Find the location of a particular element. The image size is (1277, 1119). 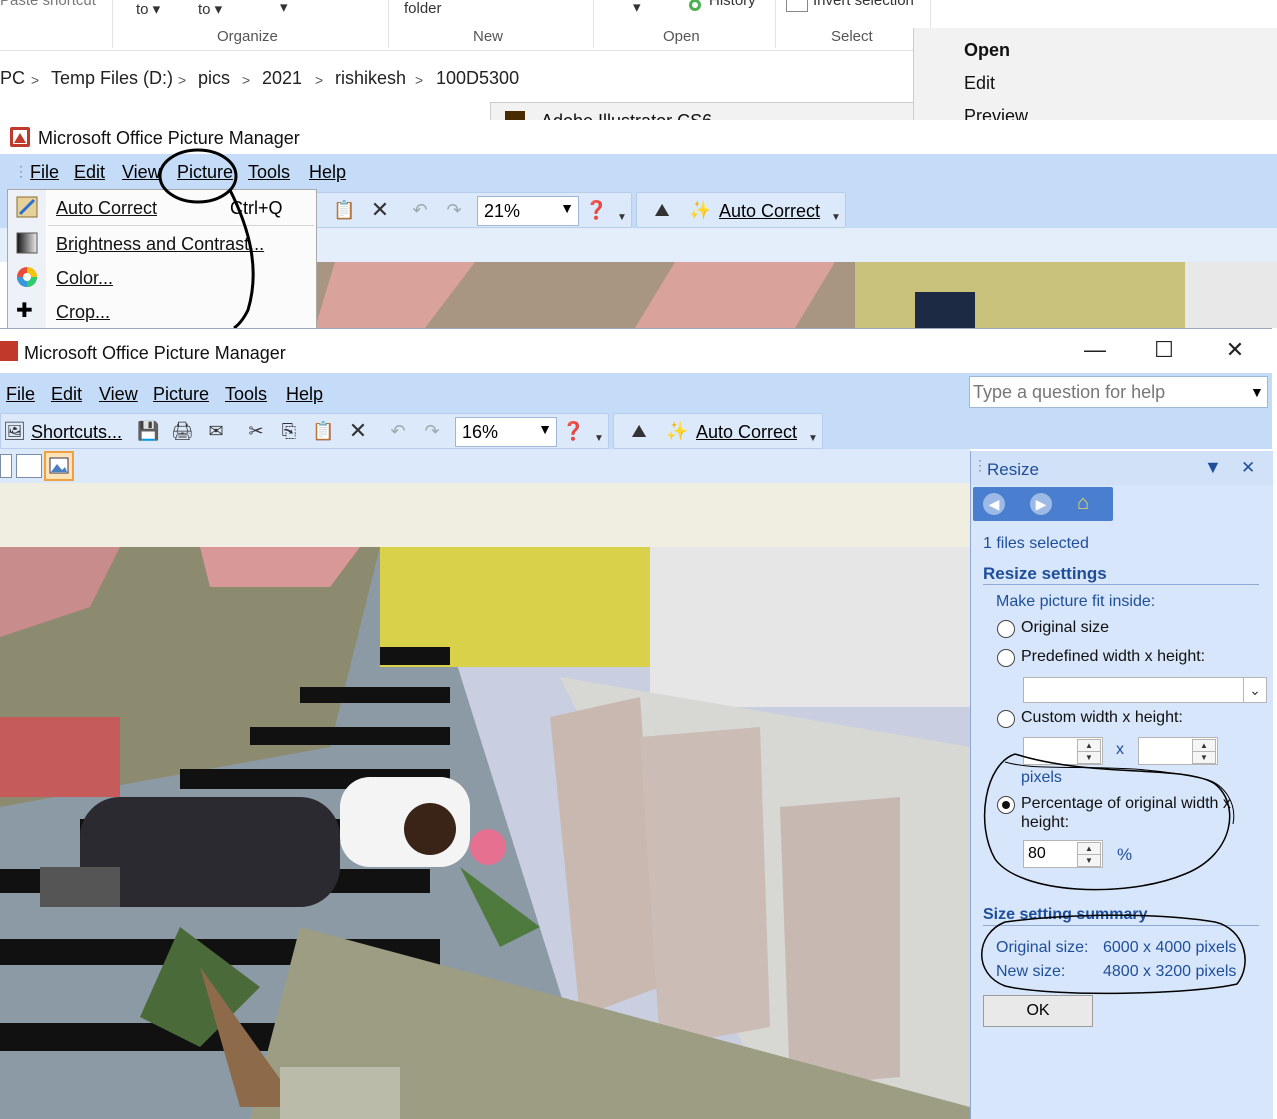

email-icon: ✉ is located at coordinates (216, 431).